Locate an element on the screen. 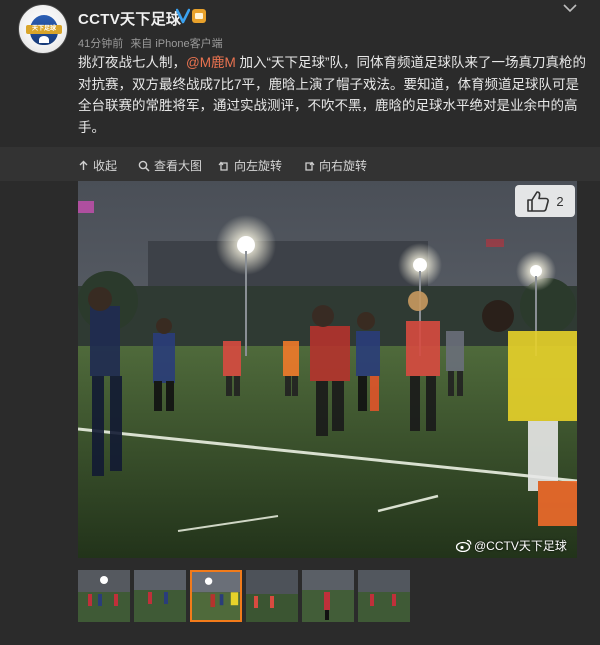  post-meta: 41分钟前 来自 iPhone客户端 is located at coordinates (152, 43).